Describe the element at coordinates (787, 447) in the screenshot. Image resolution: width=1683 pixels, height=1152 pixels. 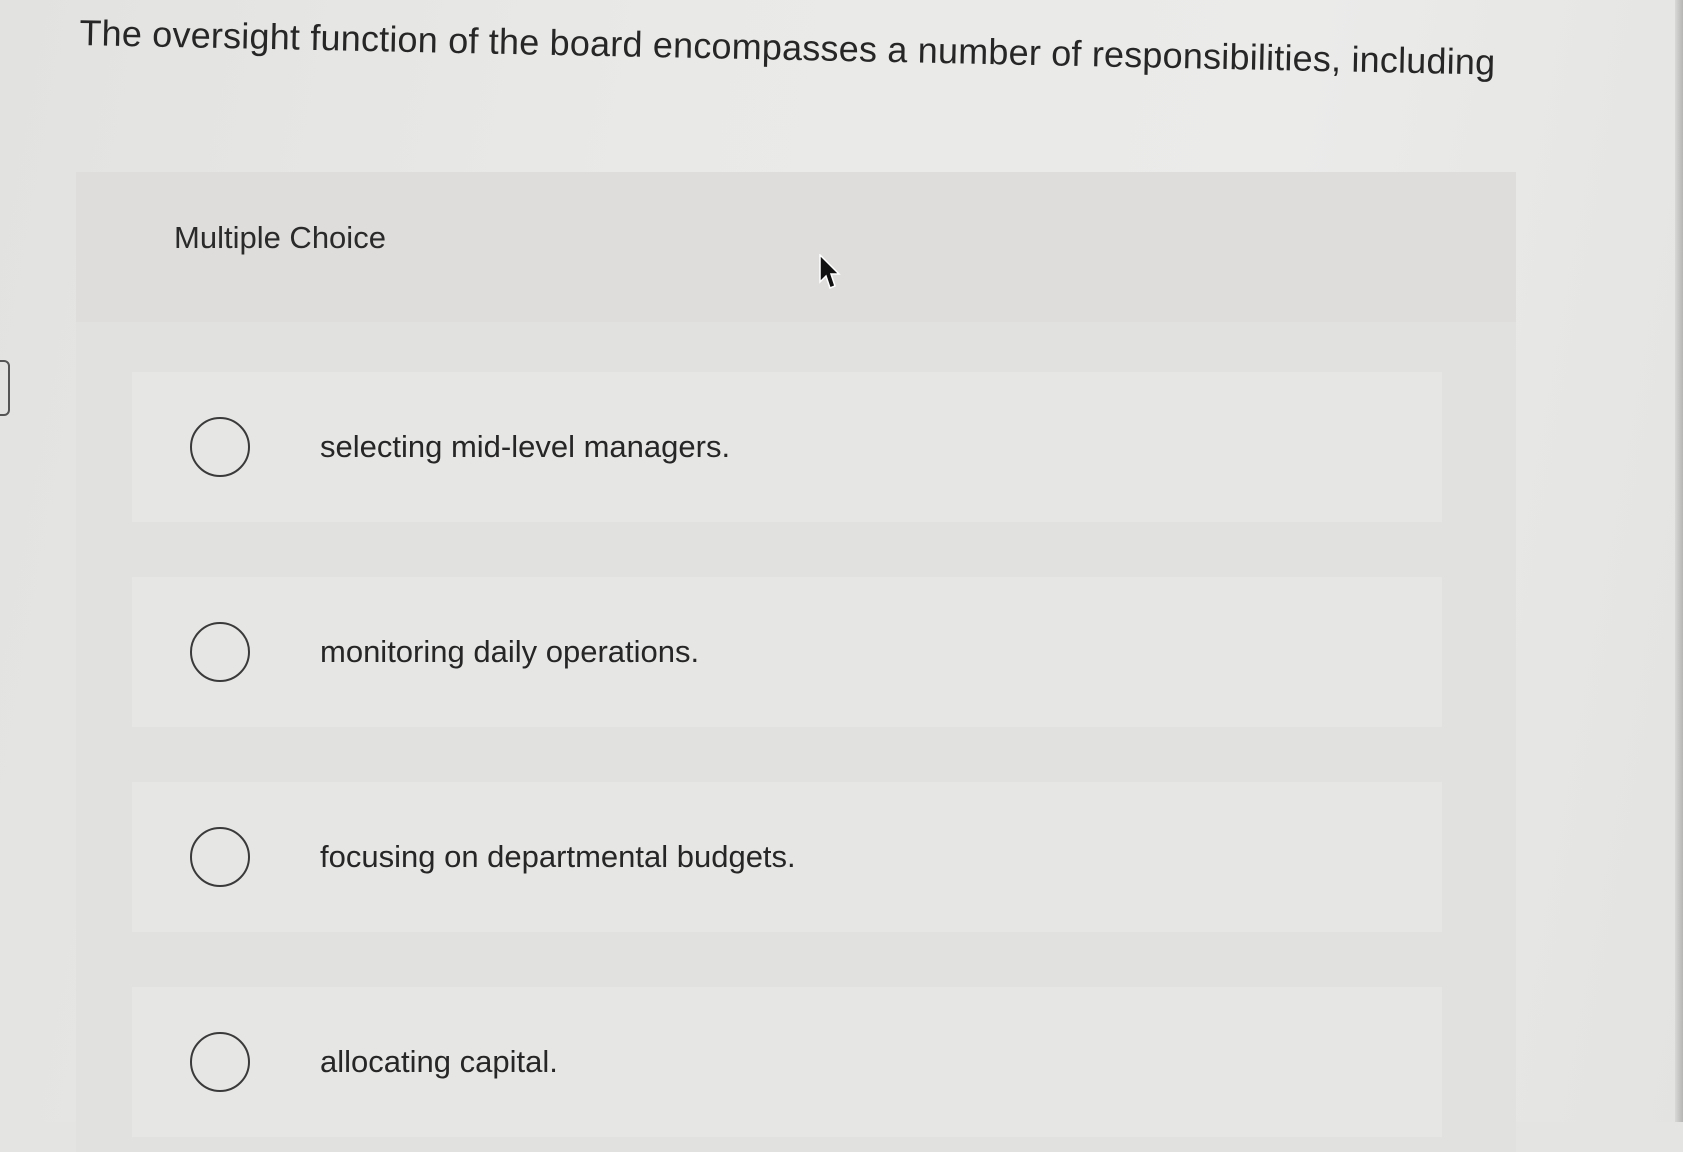
I see `answer-option-a: selecting mid-level managers.` at that location.